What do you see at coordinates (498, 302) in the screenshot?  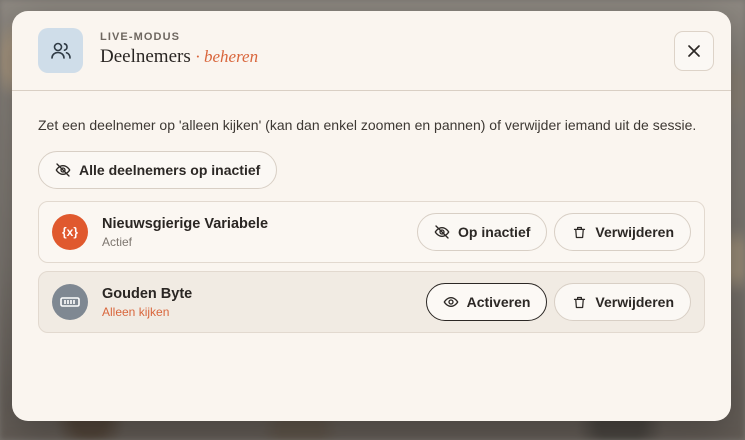 I see `activate-label: Activeren` at bounding box center [498, 302].